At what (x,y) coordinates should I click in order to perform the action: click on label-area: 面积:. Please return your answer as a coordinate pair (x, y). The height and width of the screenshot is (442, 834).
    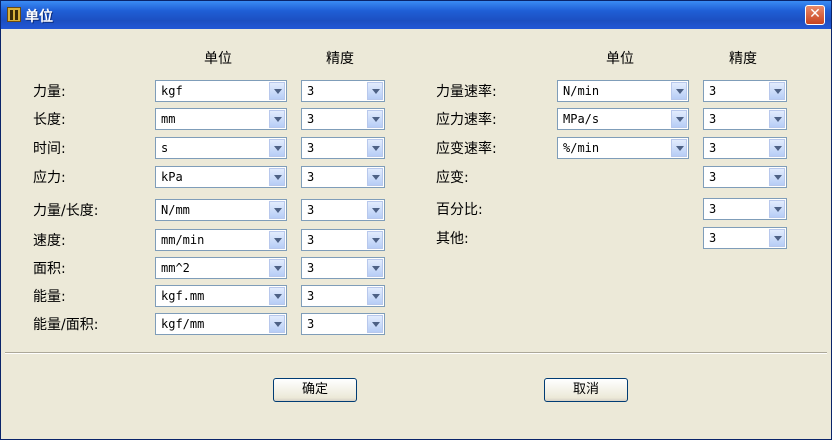
    Looking at the image, I should click on (49, 269).